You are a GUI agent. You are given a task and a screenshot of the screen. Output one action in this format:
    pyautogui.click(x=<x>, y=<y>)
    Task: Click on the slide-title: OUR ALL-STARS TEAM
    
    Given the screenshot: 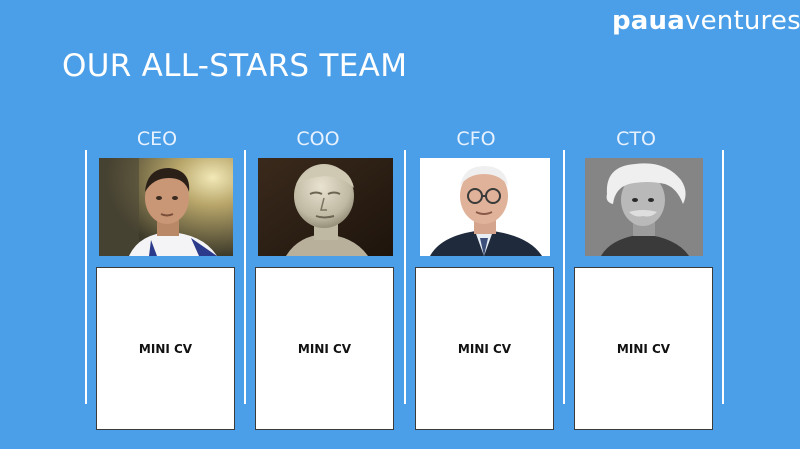 What is the action you would take?
    pyautogui.click(x=235, y=66)
    